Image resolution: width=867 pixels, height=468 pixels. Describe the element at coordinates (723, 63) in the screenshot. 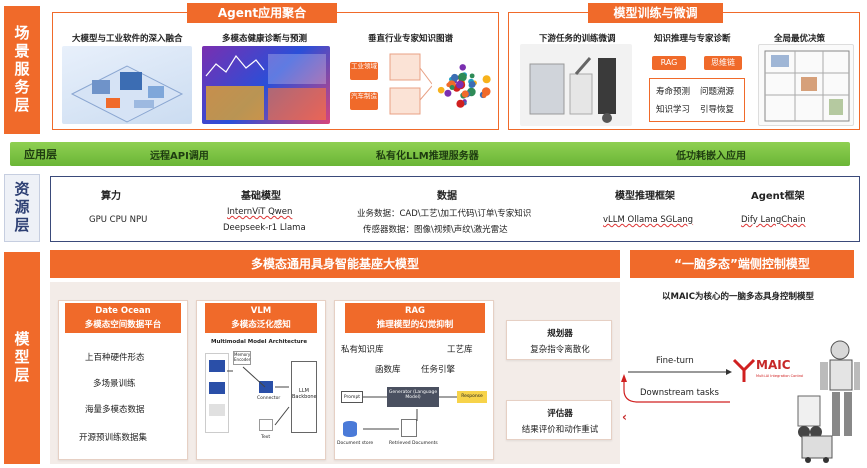

I see `chain-of-thought-pill: 思维链` at that location.